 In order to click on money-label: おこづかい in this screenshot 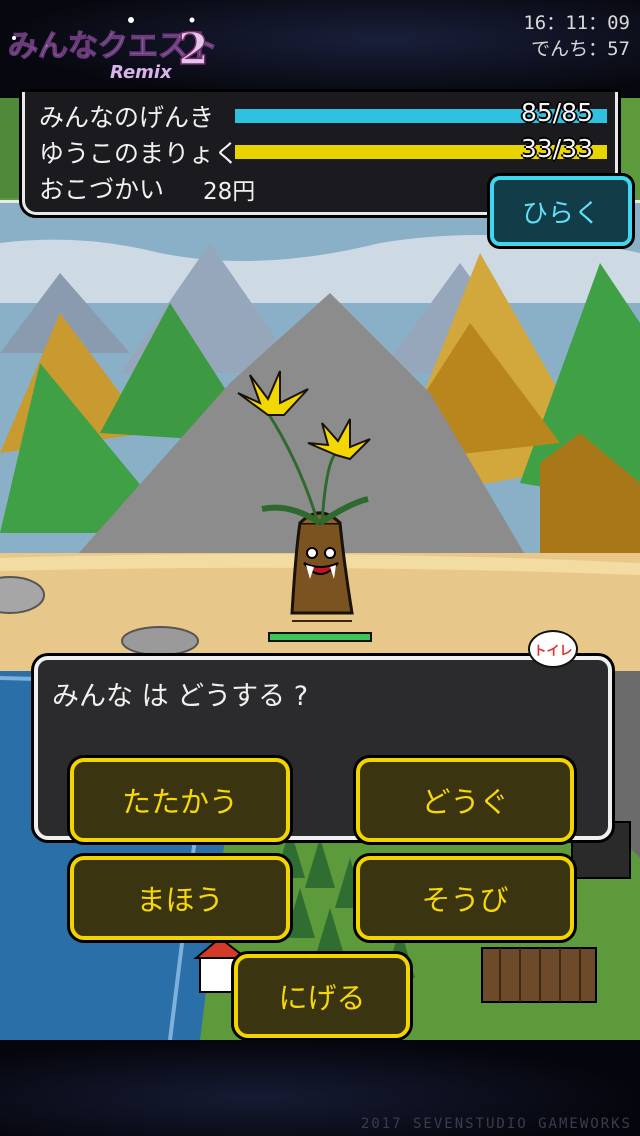, I will do `click(102, 189)`.